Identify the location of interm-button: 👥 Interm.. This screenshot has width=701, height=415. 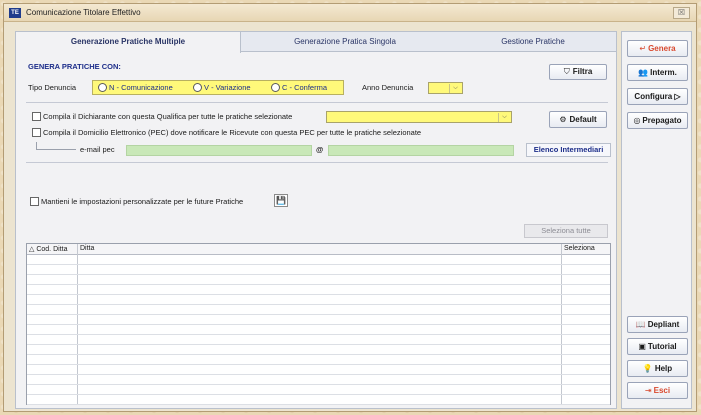
(657, 72).